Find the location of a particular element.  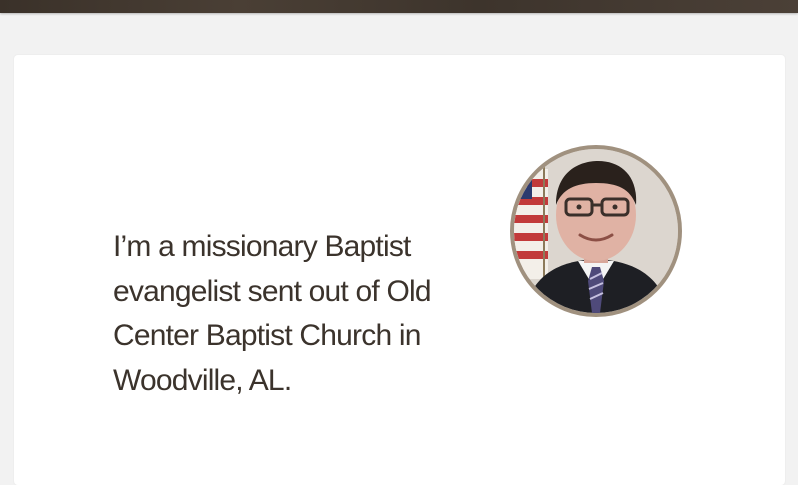

header-banner is located at coordinates (399, 6).